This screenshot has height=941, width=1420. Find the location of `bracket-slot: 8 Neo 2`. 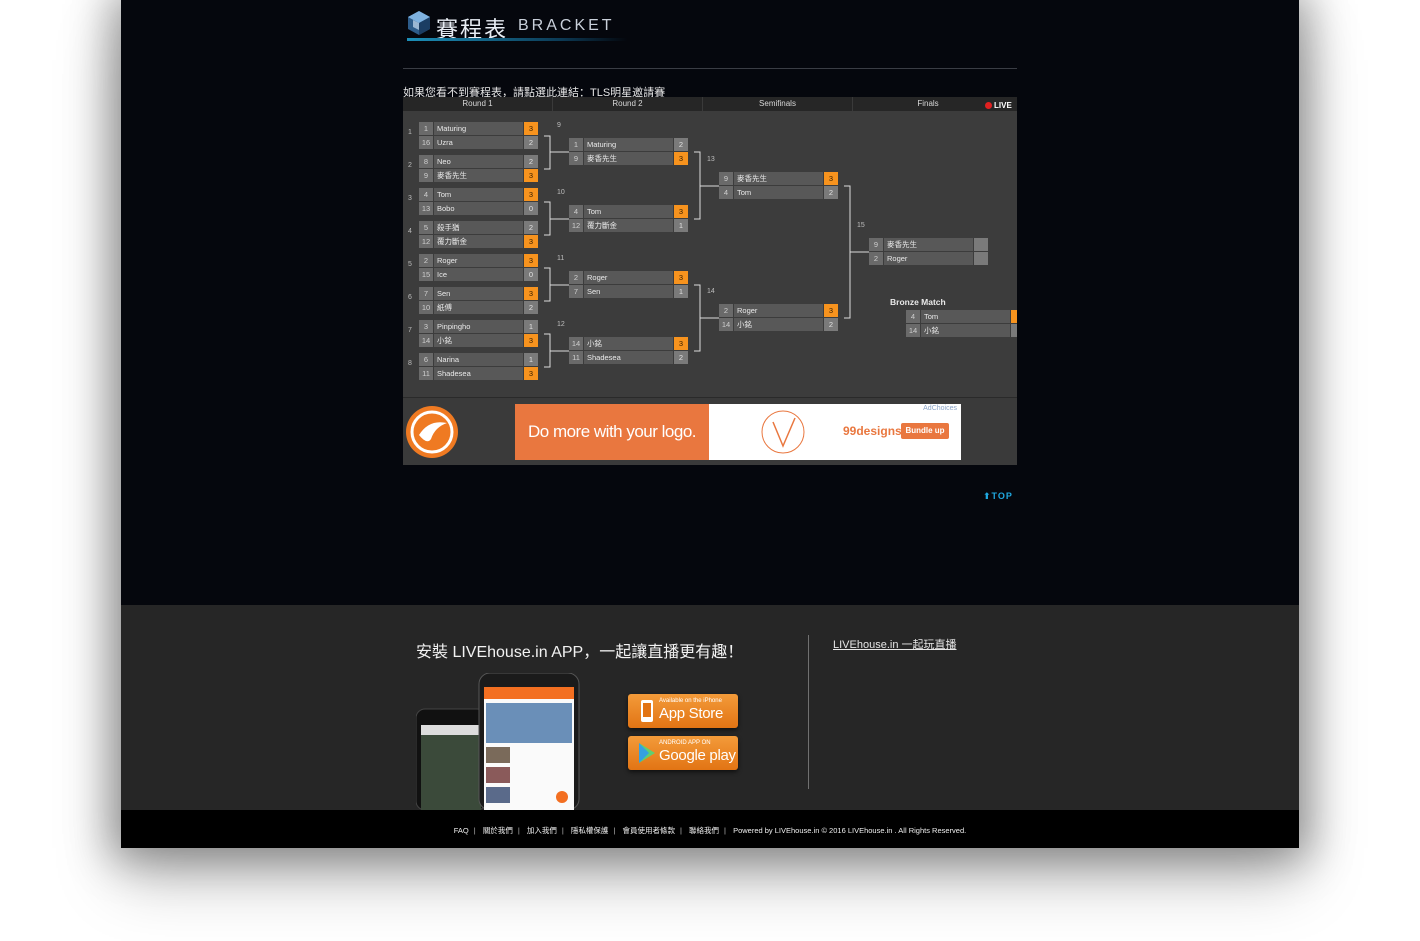

bracket-slot: 8 Neo 2 is located at coordinates (481, 161).